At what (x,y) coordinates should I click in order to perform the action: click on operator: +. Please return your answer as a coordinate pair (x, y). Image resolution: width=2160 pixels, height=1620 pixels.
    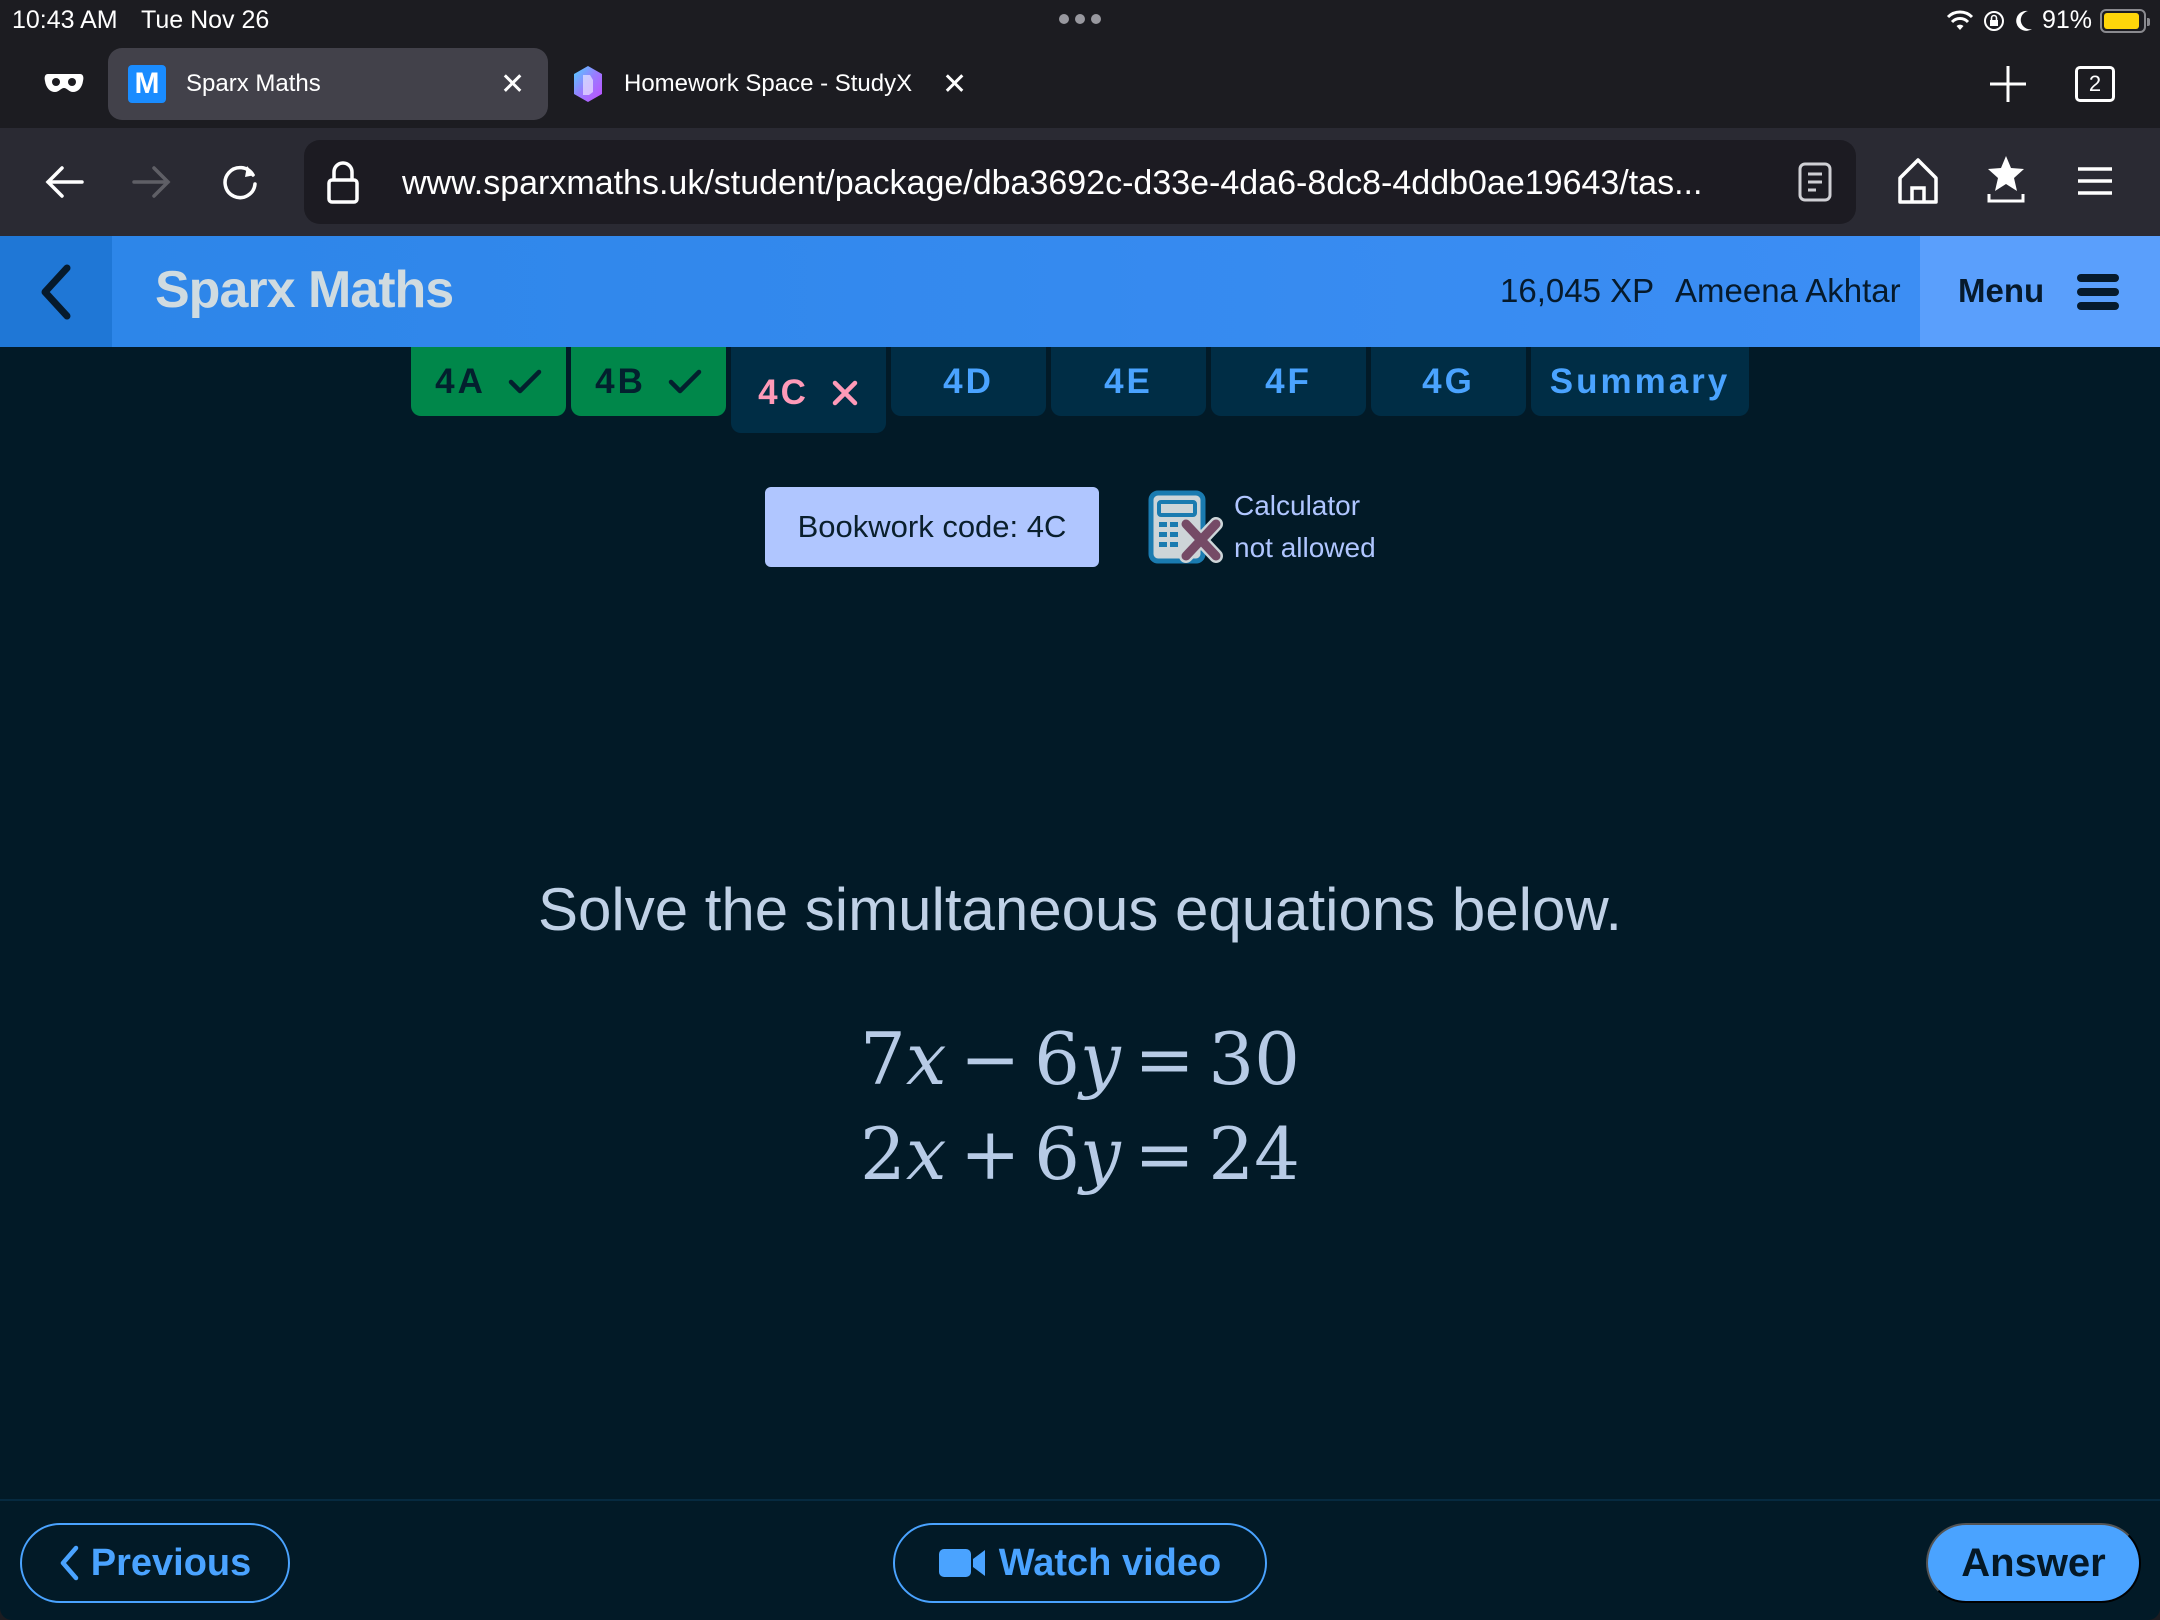
    Looking at the image, I should click on (990, 1154).